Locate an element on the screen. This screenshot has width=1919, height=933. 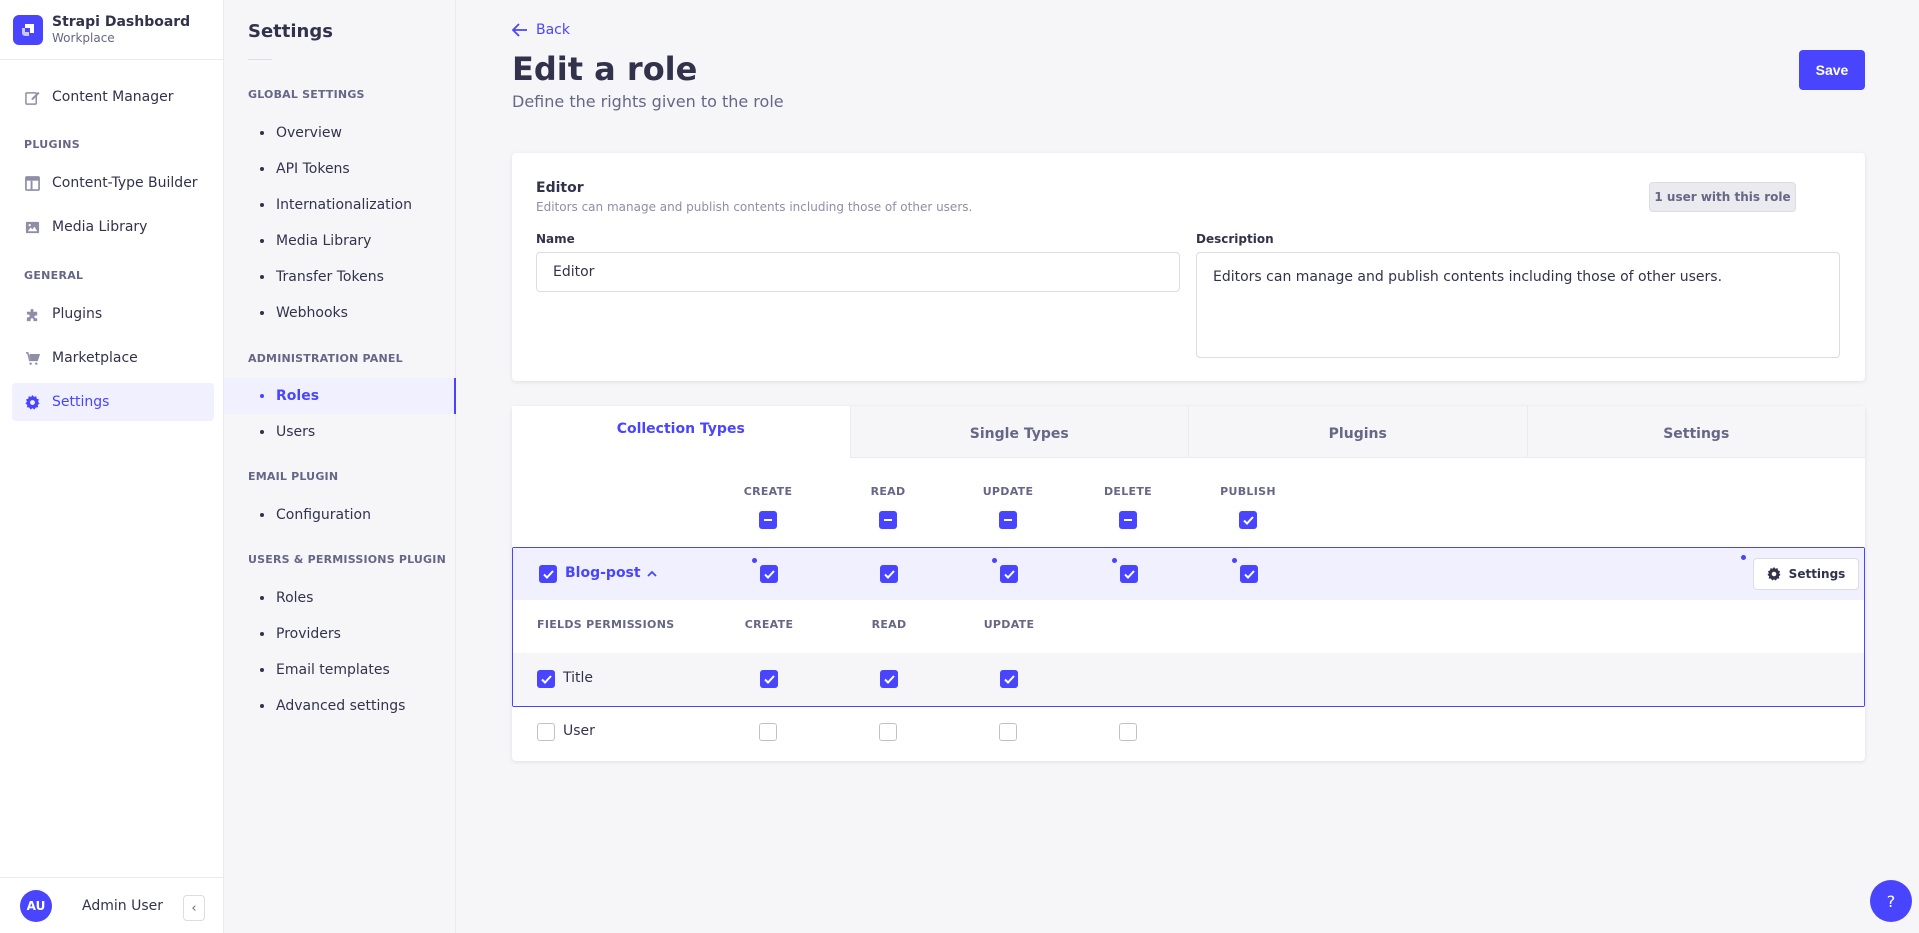
field-name-title: Title is located at coordinates (578, 678).